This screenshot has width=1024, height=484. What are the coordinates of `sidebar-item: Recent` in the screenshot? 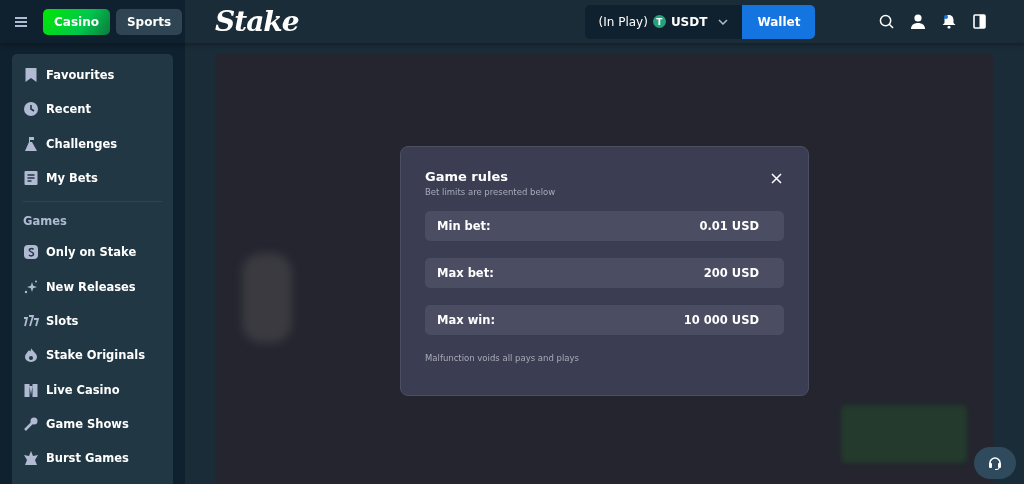 It's located at (92, 109).